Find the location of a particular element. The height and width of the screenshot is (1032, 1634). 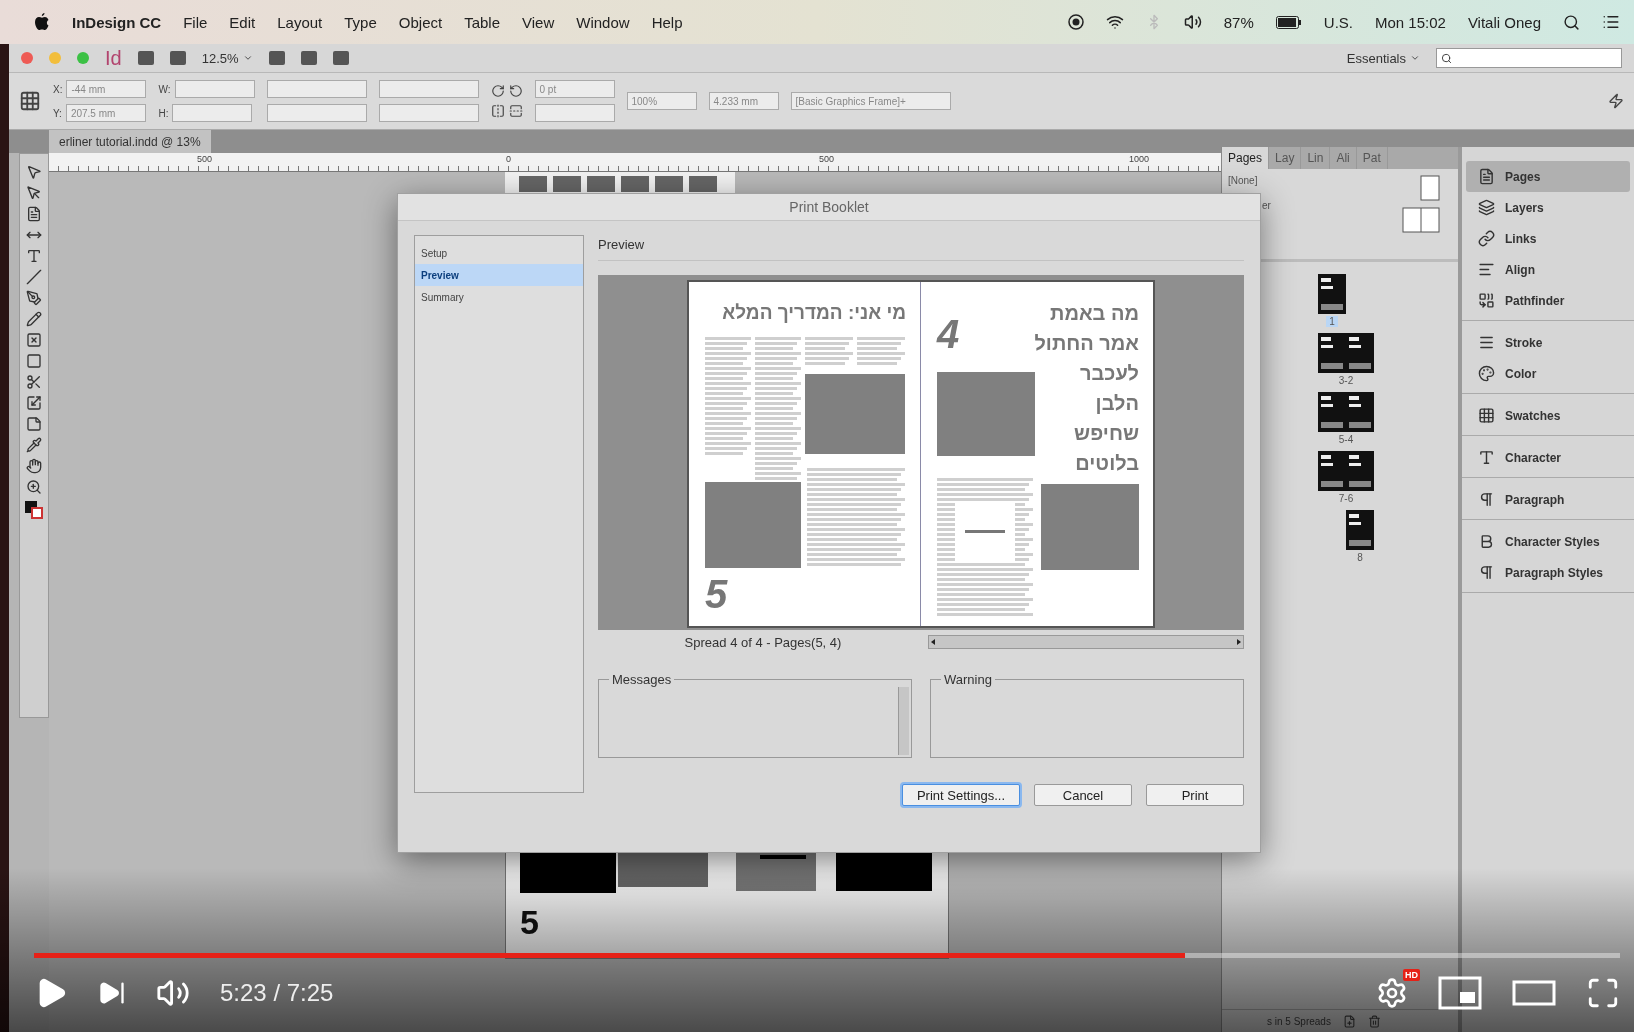

dock-panel-button: Paragraph is located at coordinates (1548, 499).